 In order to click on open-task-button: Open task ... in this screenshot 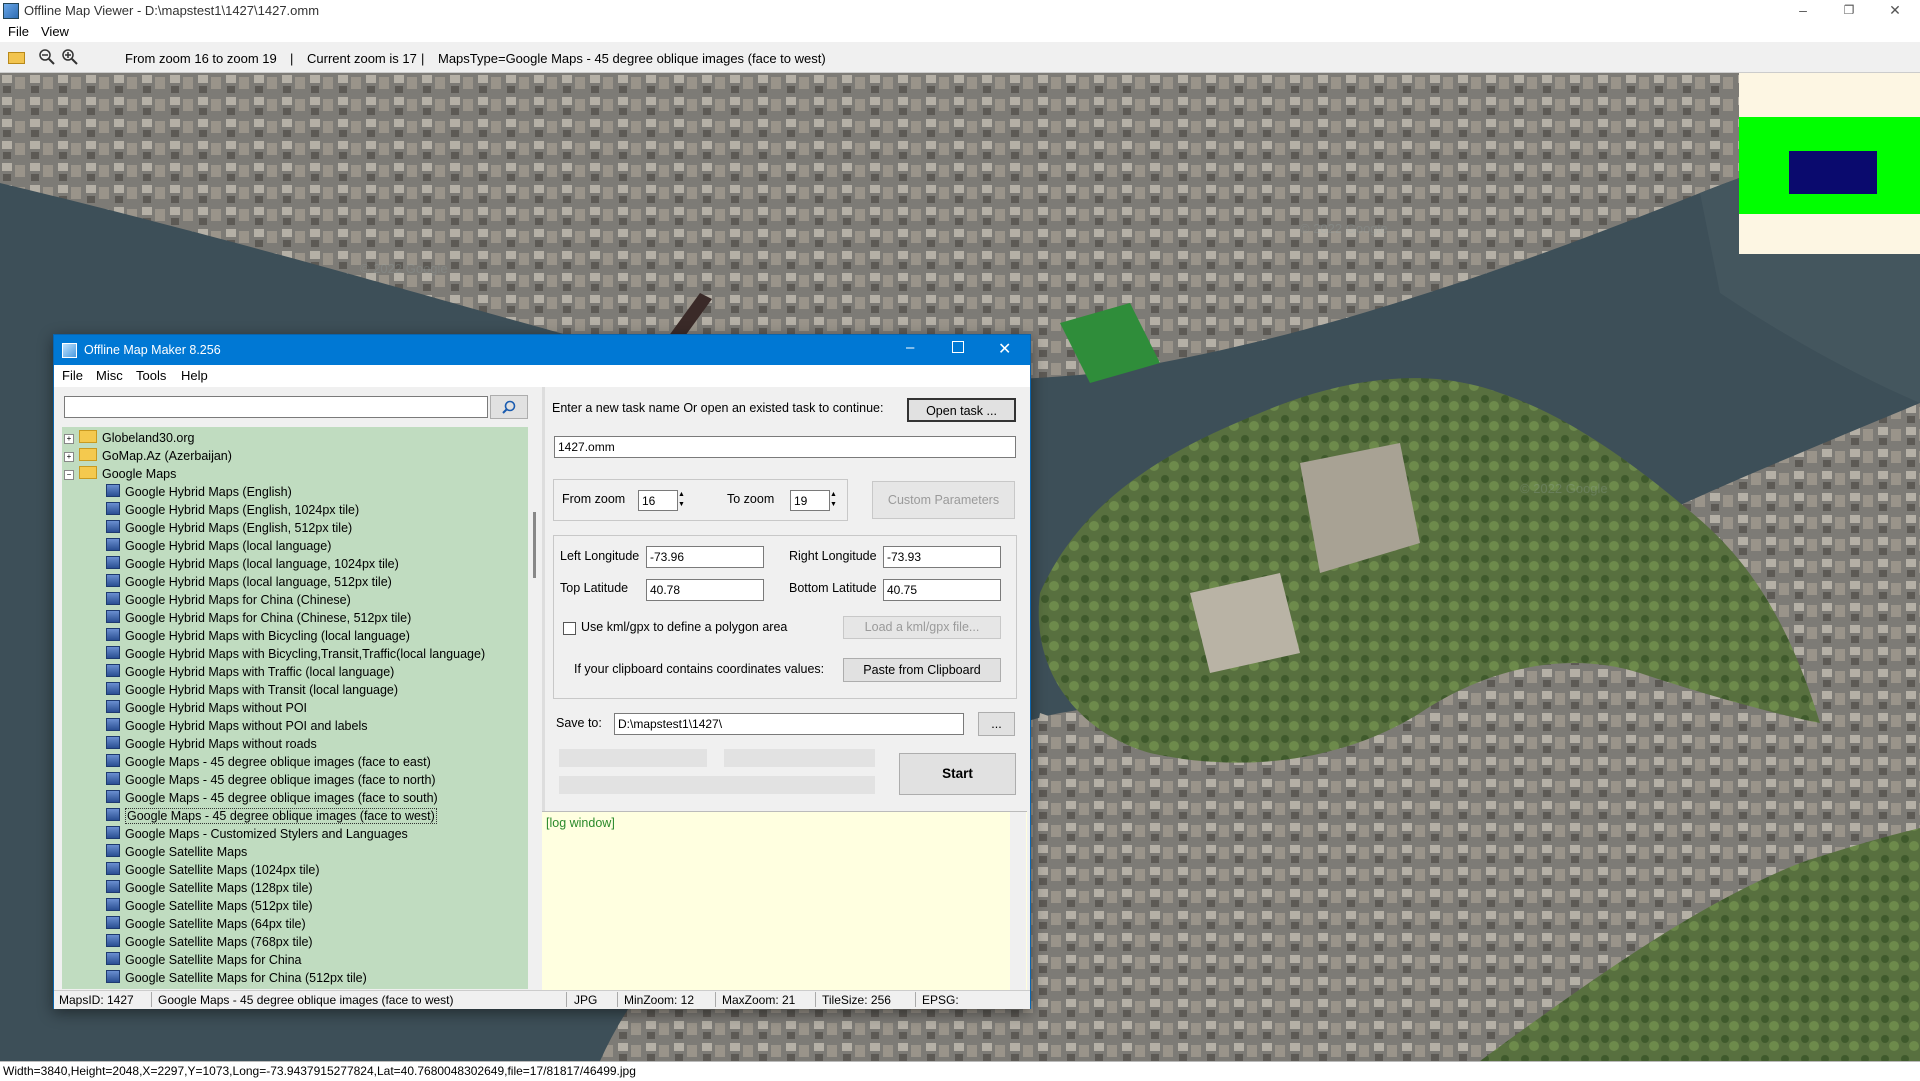, I will do `click(961, 410)`.